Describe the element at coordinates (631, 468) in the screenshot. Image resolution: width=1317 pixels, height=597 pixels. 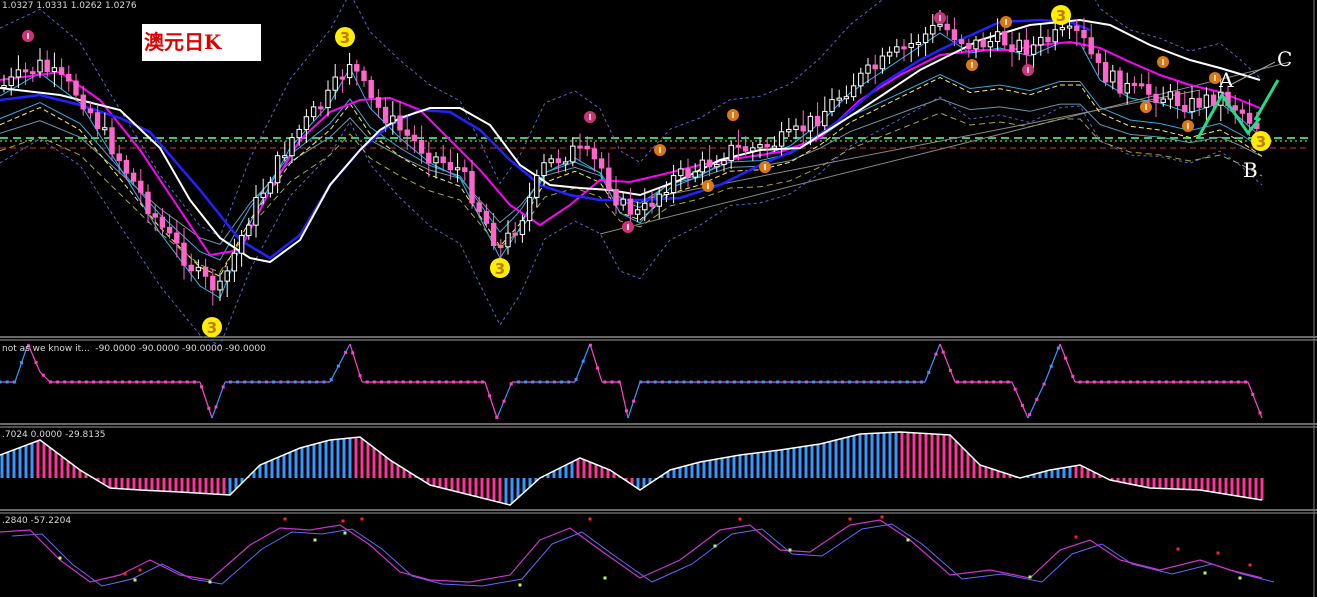
I see `histogram-signal-line` at that location.